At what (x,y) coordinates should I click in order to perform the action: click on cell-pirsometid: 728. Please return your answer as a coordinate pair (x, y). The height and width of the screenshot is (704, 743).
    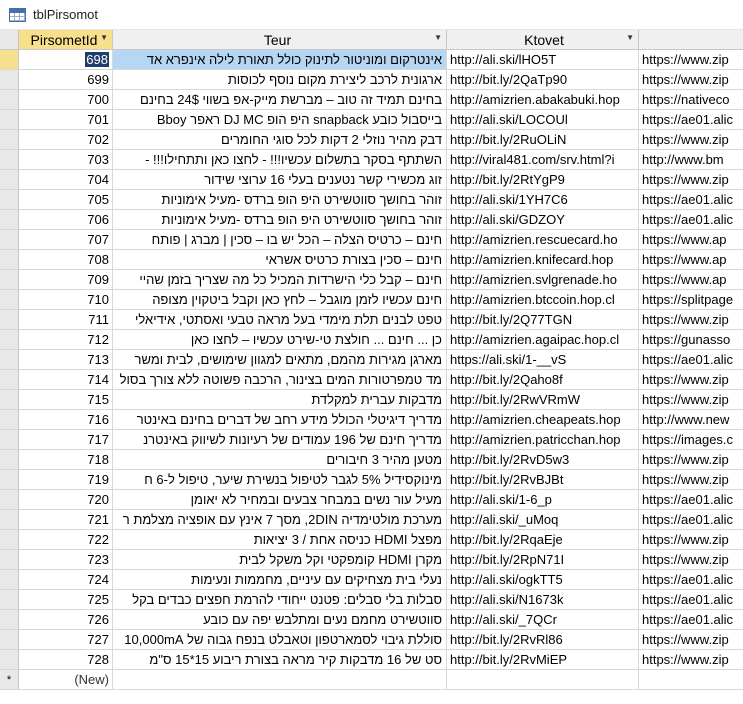
    Looking at the image, I should click on (66, 660).